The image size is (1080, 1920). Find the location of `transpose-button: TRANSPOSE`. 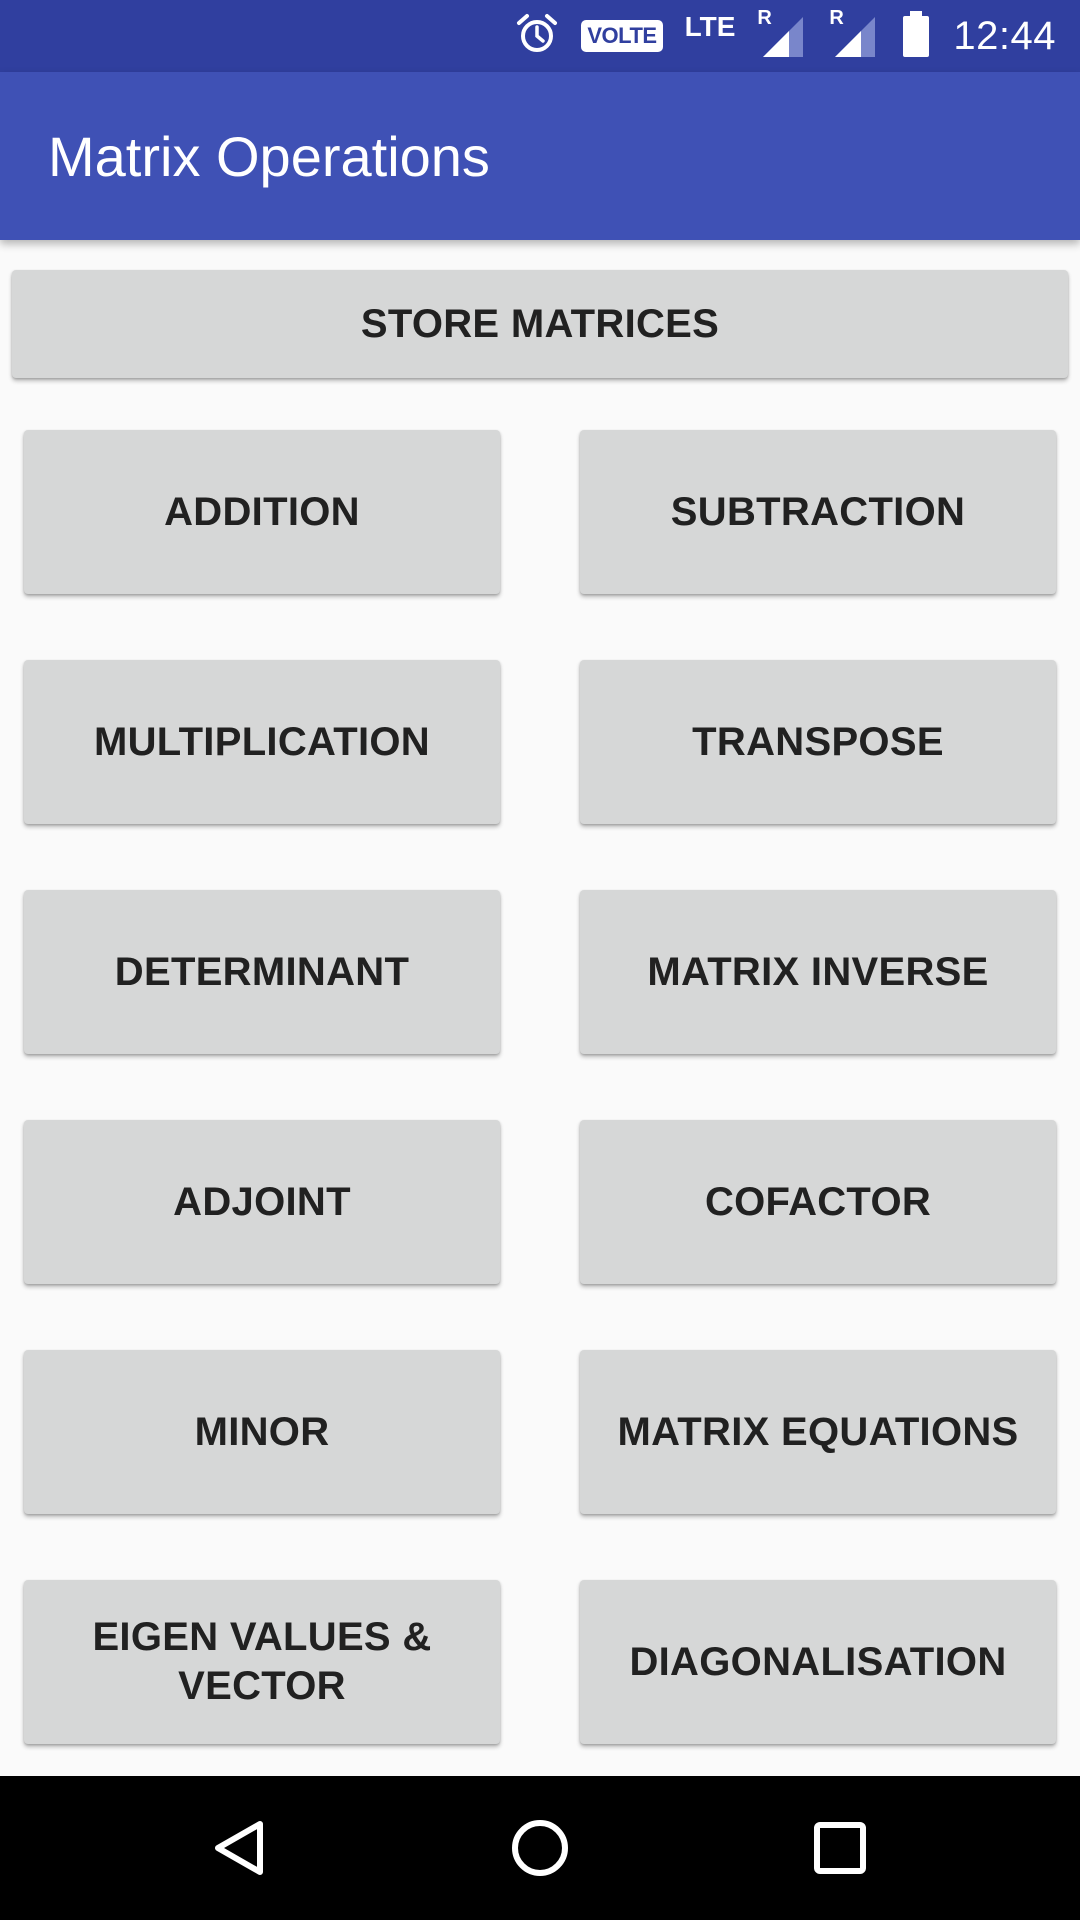

transpose-button: TRANSPOSE is located at coordinates (818, 742).